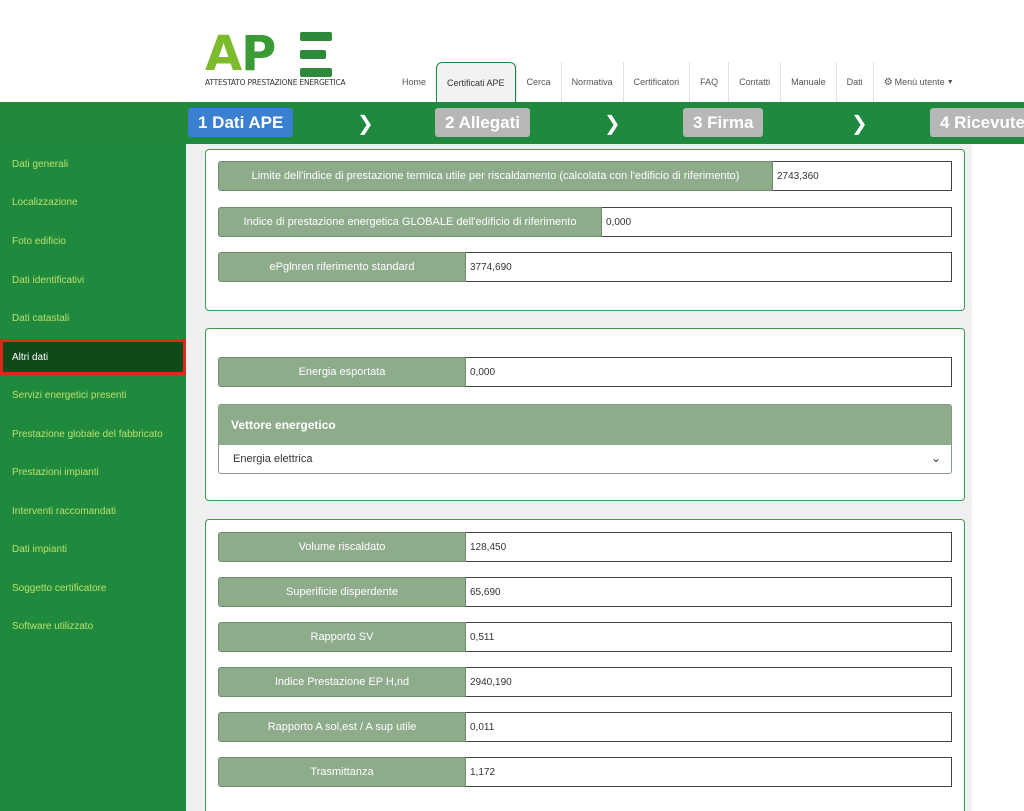  I want to click on nav-tab-label: Cerca, so click(538, 82).